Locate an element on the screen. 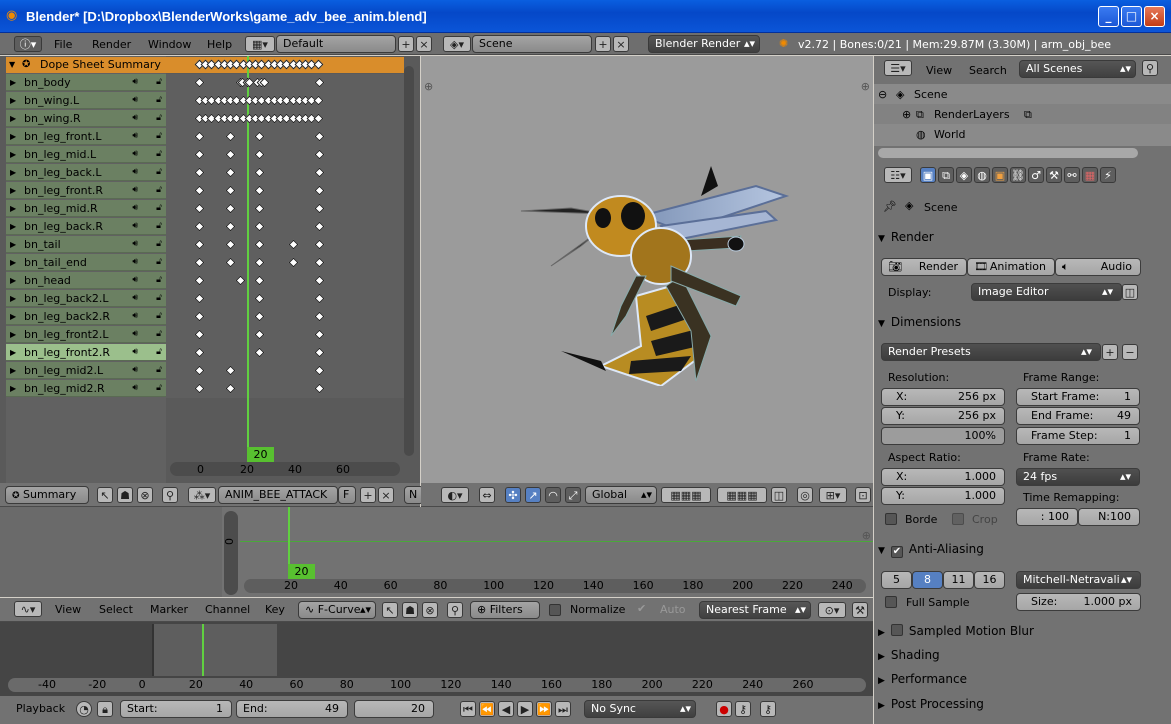  outliner-h-scrollbar is located at coordinates (1008, 153).